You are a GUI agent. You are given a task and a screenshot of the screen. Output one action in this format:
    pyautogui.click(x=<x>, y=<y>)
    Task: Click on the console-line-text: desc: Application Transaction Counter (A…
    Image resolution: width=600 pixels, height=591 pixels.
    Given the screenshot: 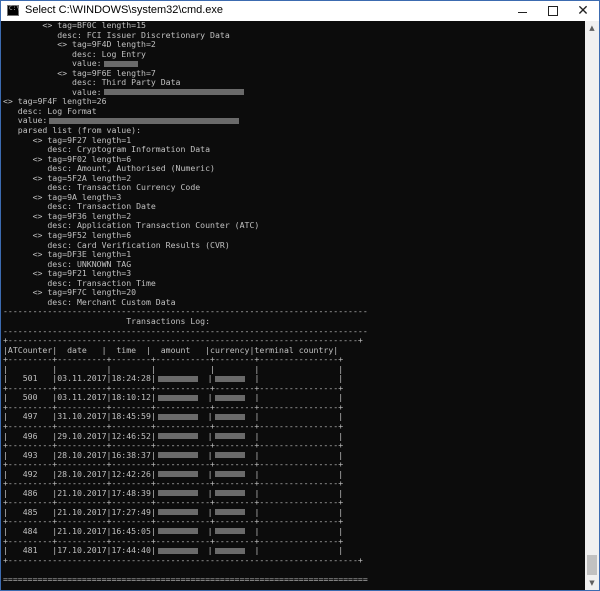 What is the action you would take?
    pyautogui.click(x=131, y=225)
    